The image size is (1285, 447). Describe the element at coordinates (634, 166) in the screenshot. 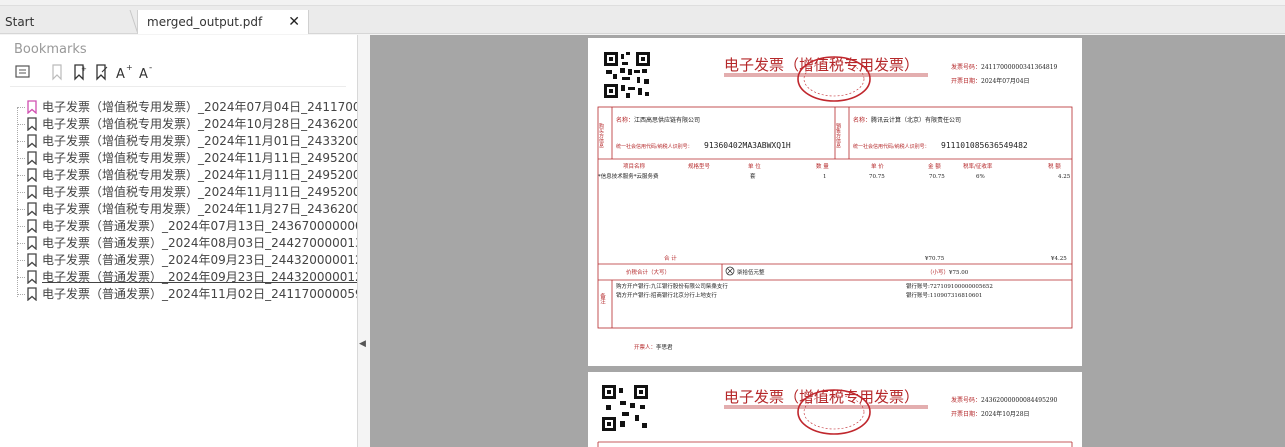

I see `svg-text: 项目名称` at that location.